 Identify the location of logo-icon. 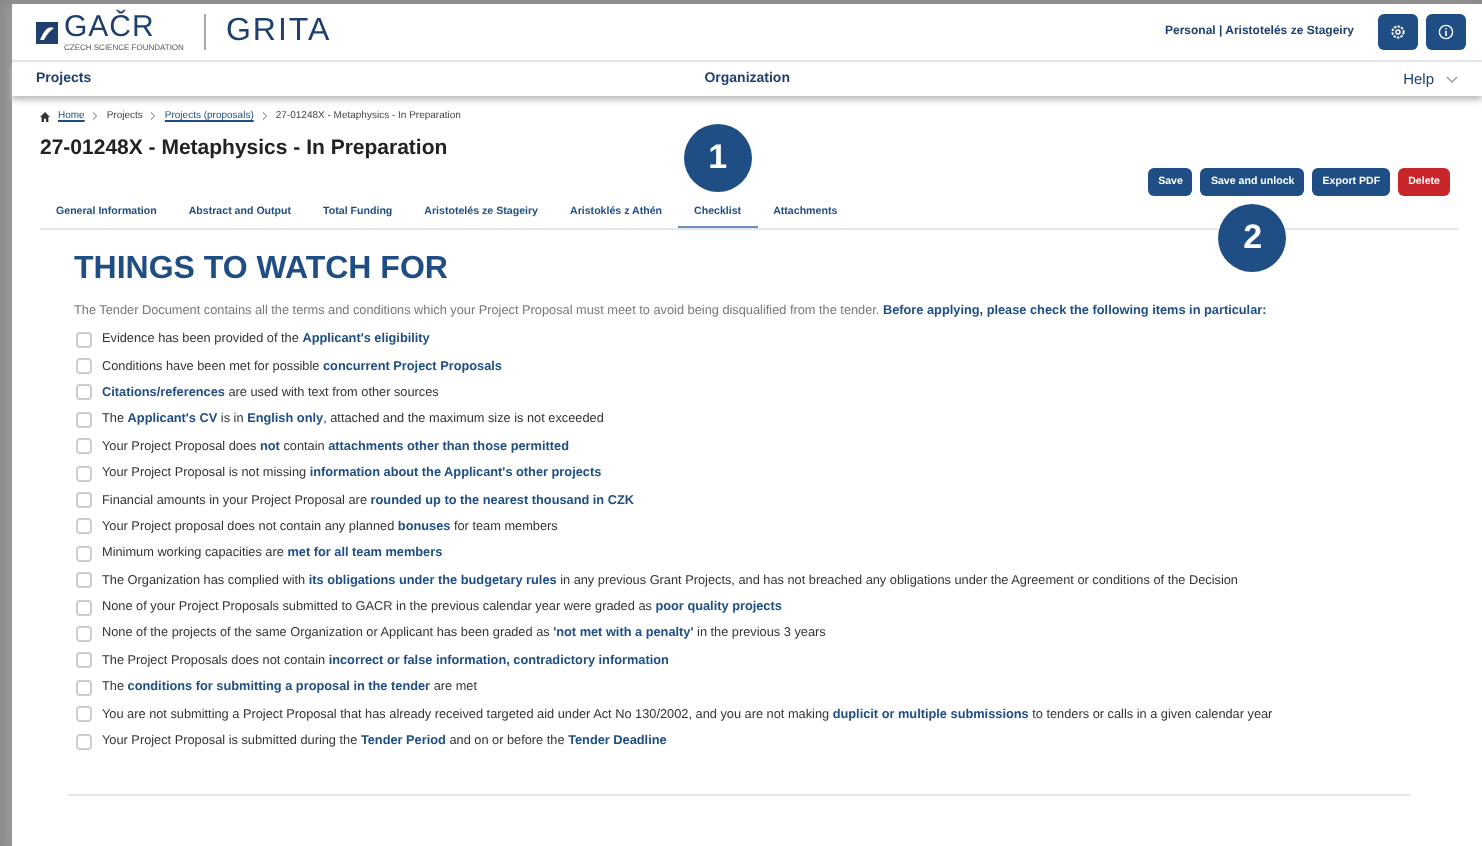
(47, 32).